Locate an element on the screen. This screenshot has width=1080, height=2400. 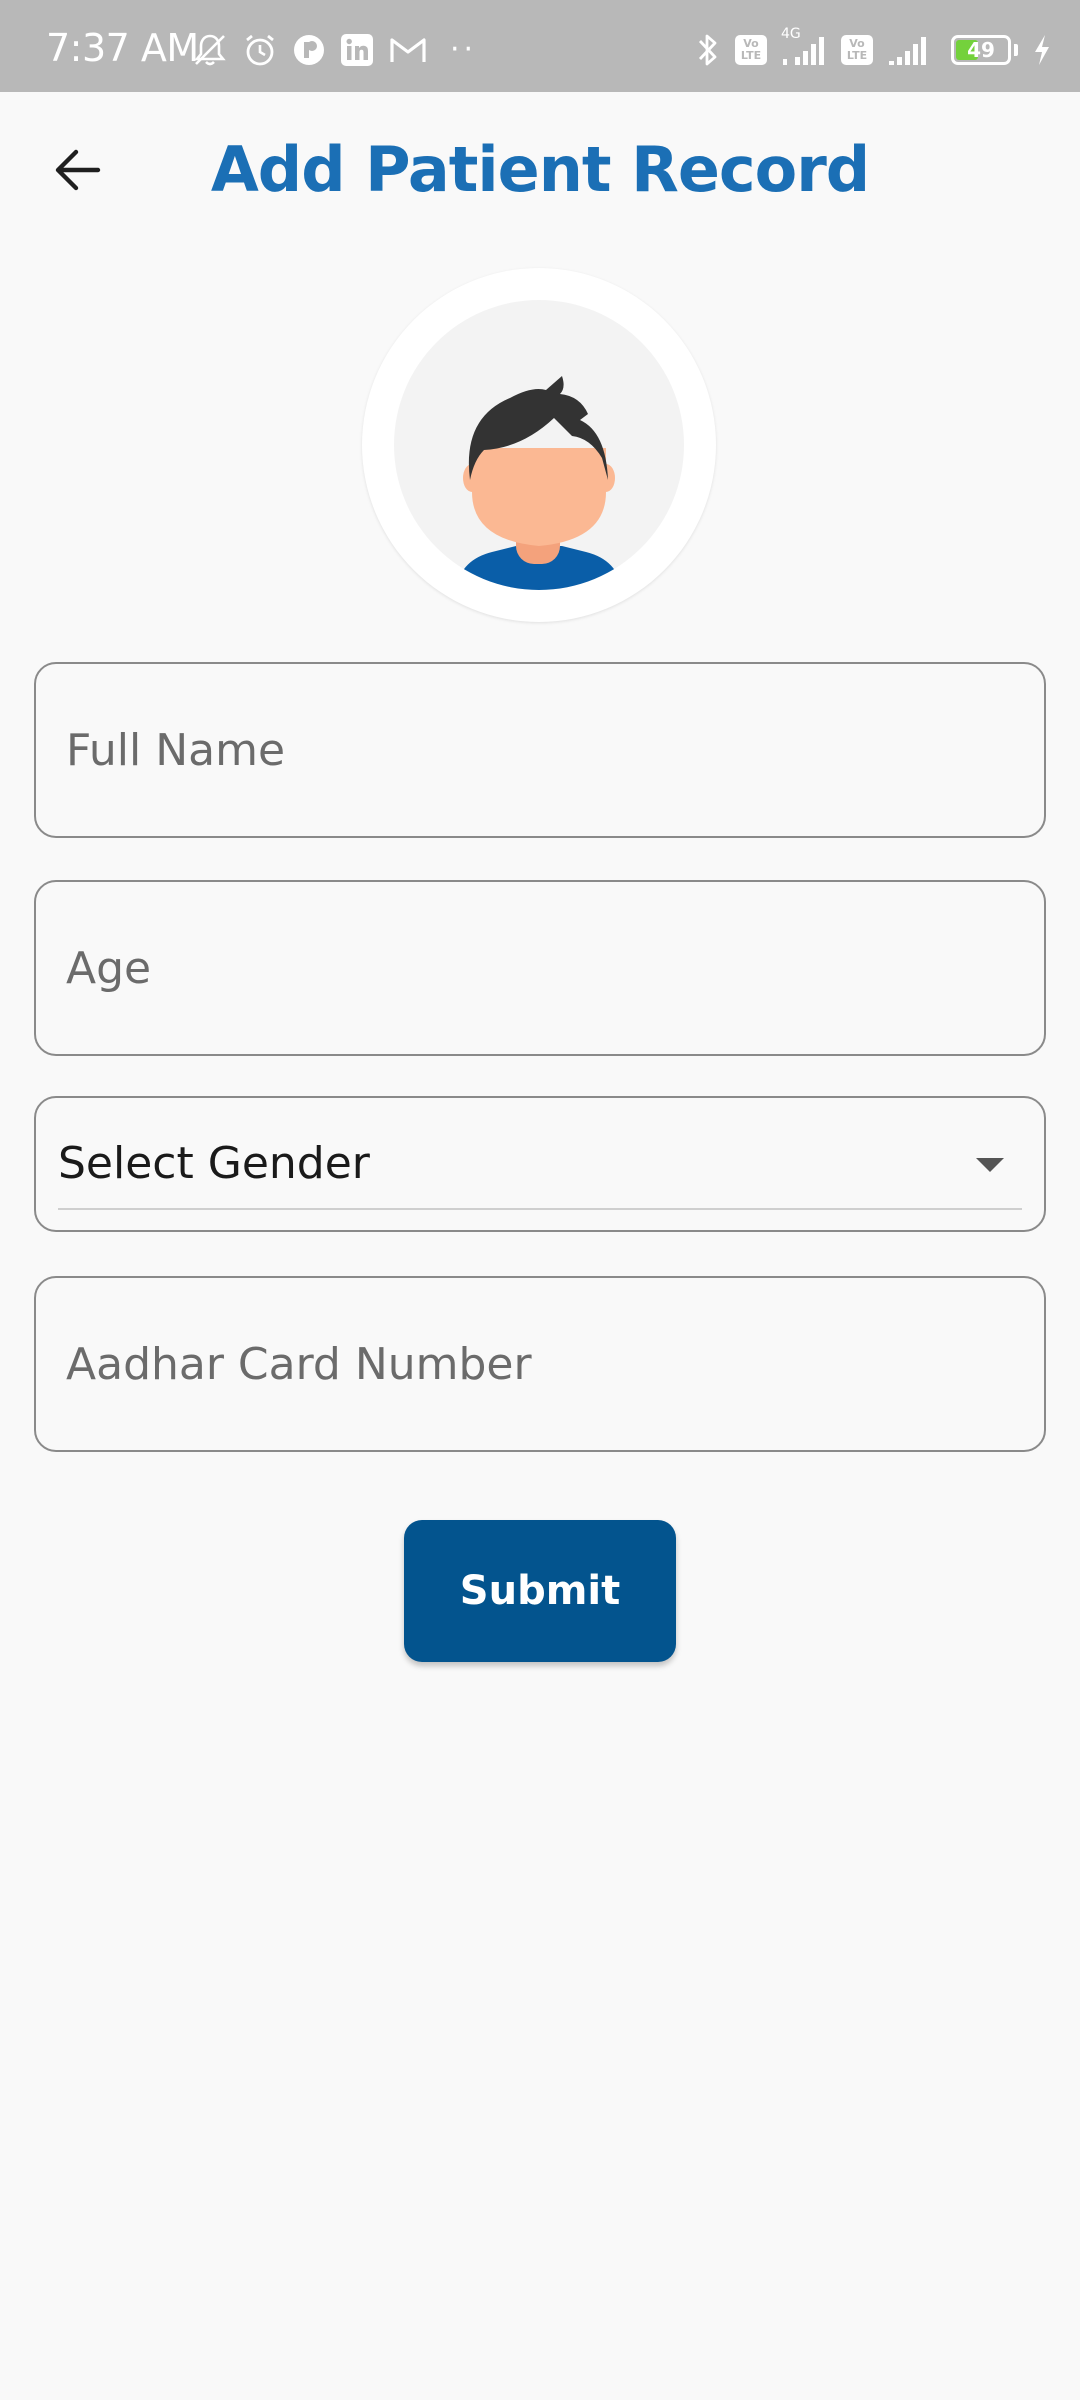
status-notification-icons: ·· is located at coordinates (334, 50).